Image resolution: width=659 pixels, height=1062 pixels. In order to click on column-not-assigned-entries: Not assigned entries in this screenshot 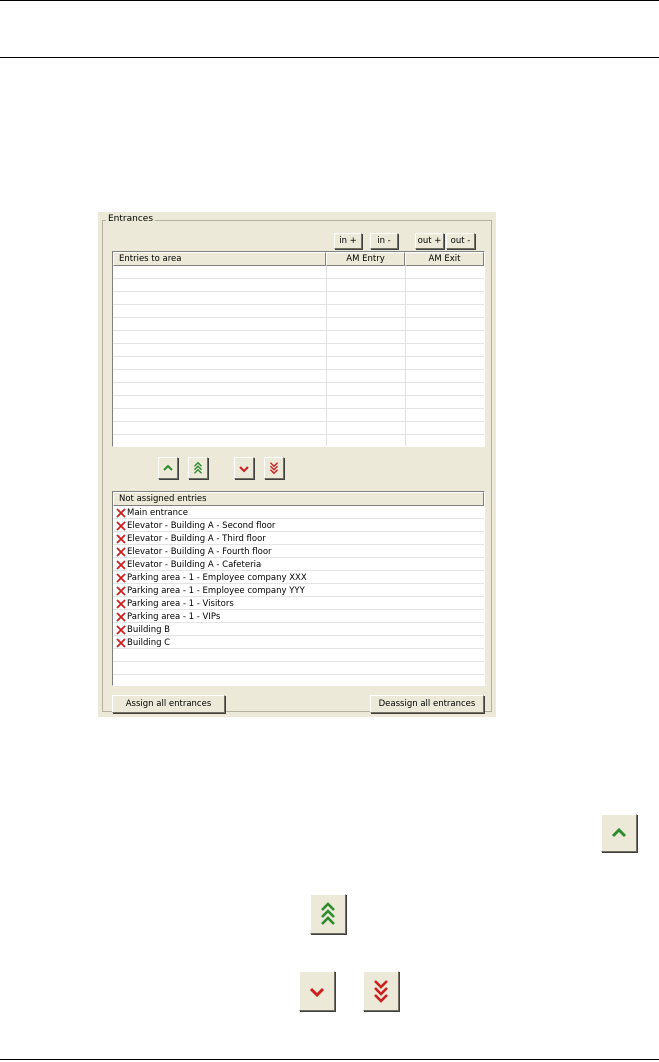, I will do `click(298, 499)`.